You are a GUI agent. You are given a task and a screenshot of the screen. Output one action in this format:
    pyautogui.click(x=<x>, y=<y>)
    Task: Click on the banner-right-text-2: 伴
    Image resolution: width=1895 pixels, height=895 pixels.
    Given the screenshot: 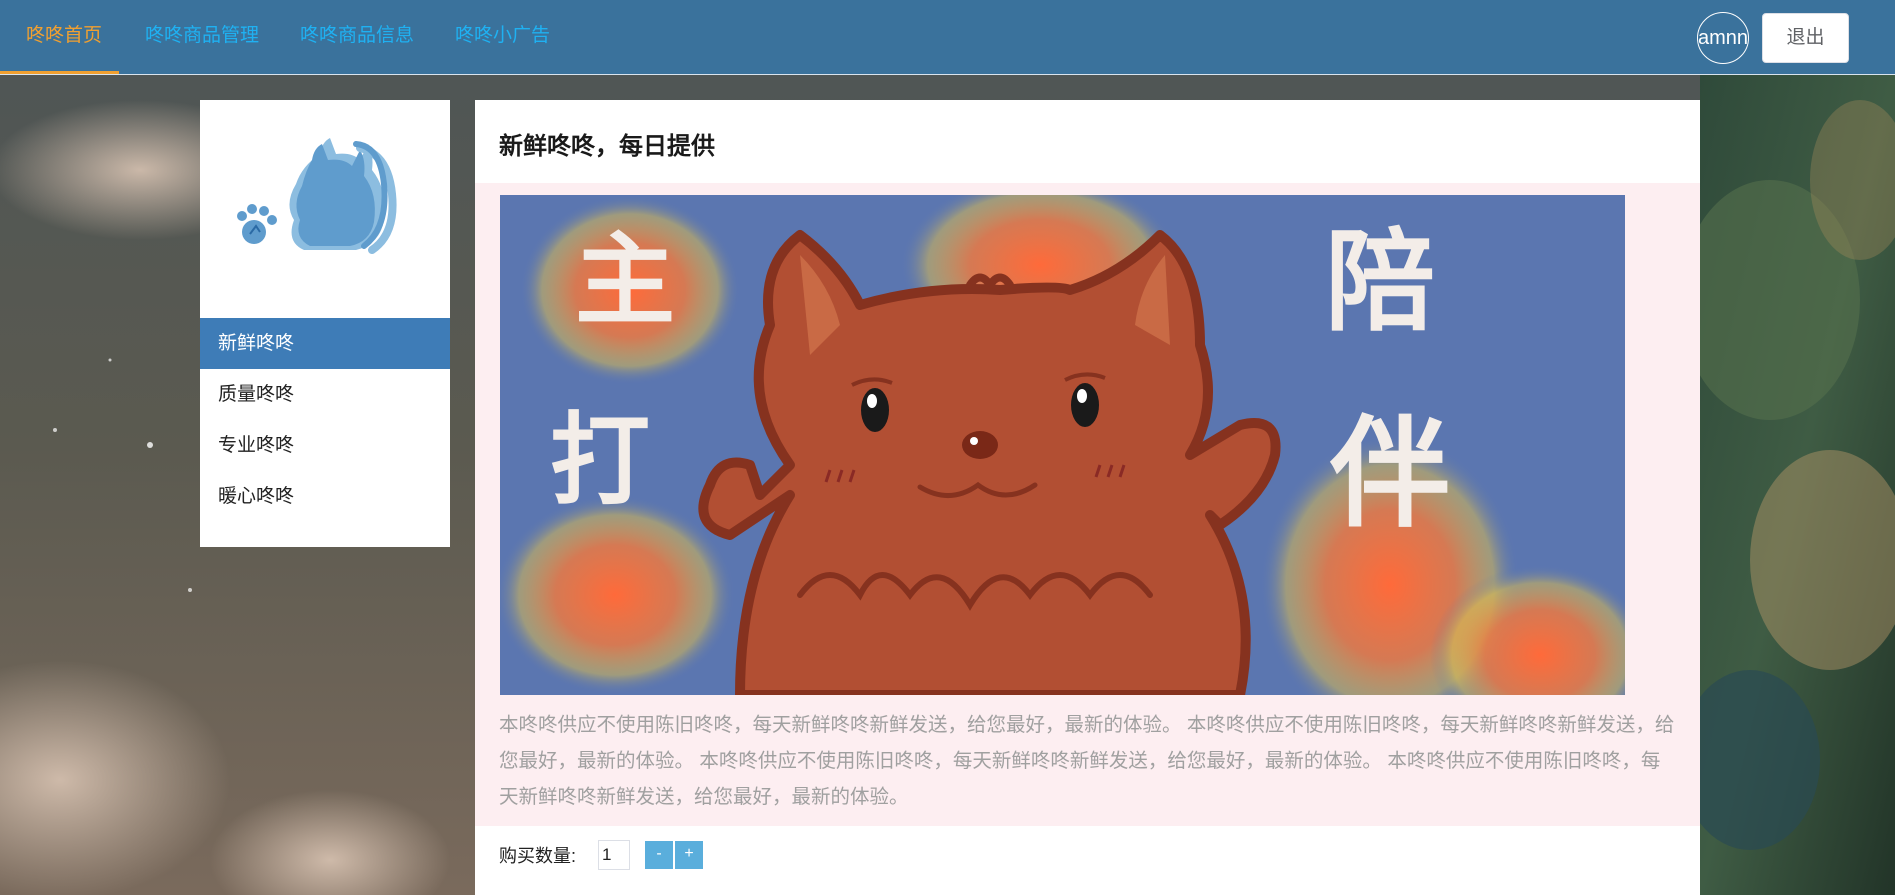 What is the action you would take?
    pyautogui.click(x=1389, y=473)
    